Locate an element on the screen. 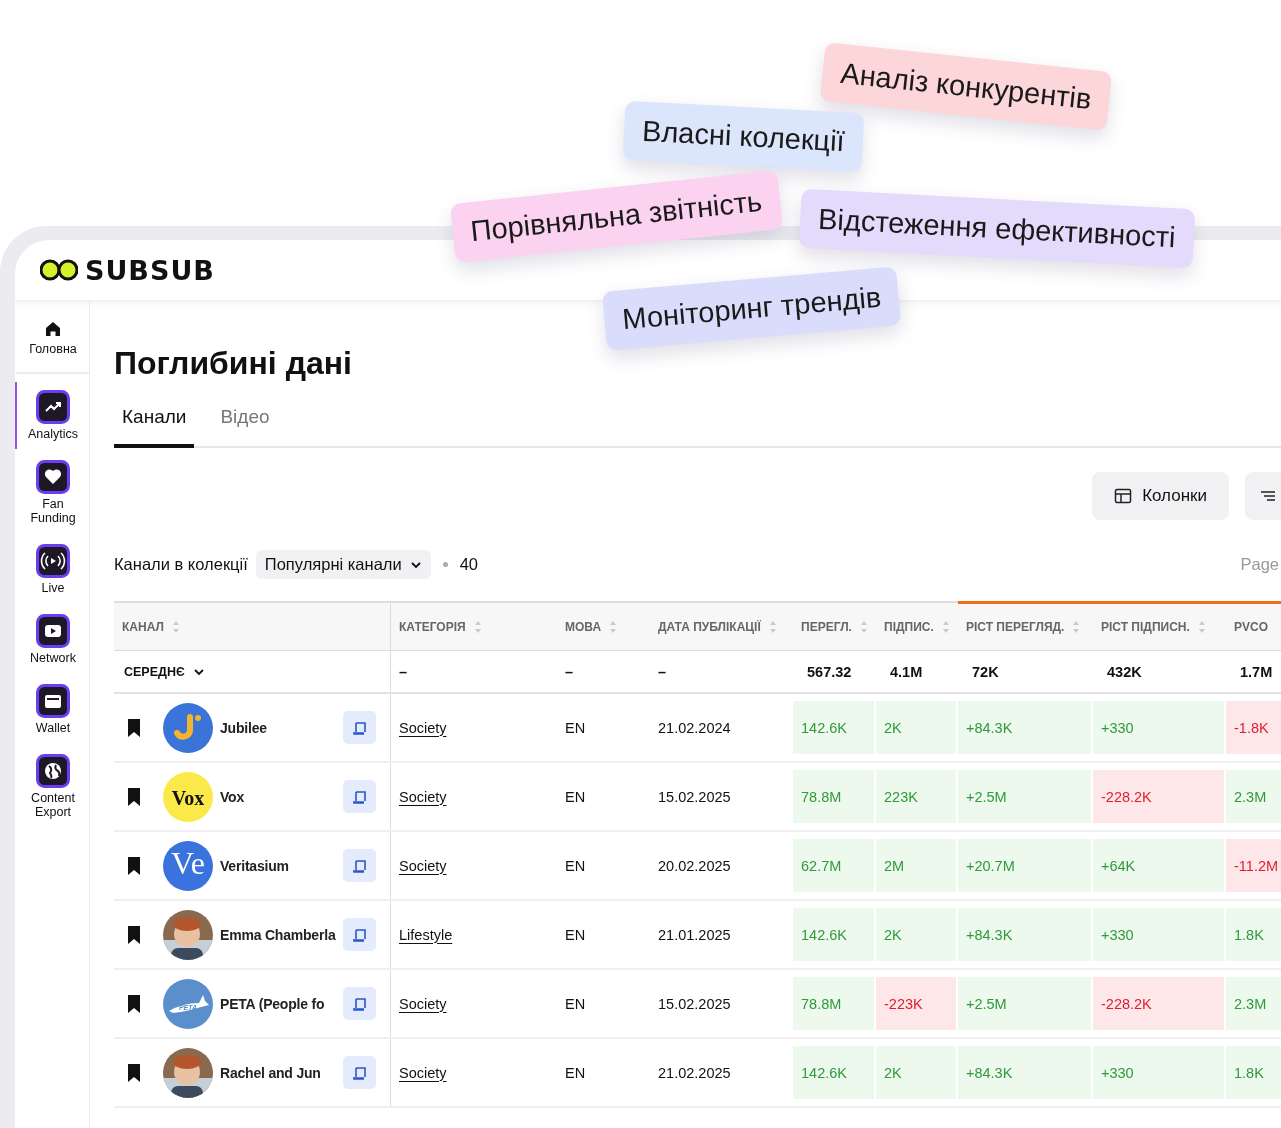 The height and width of the screenshot is (1128, 1281). sidebar-item: Wallet is located at coordinates (52, 709).